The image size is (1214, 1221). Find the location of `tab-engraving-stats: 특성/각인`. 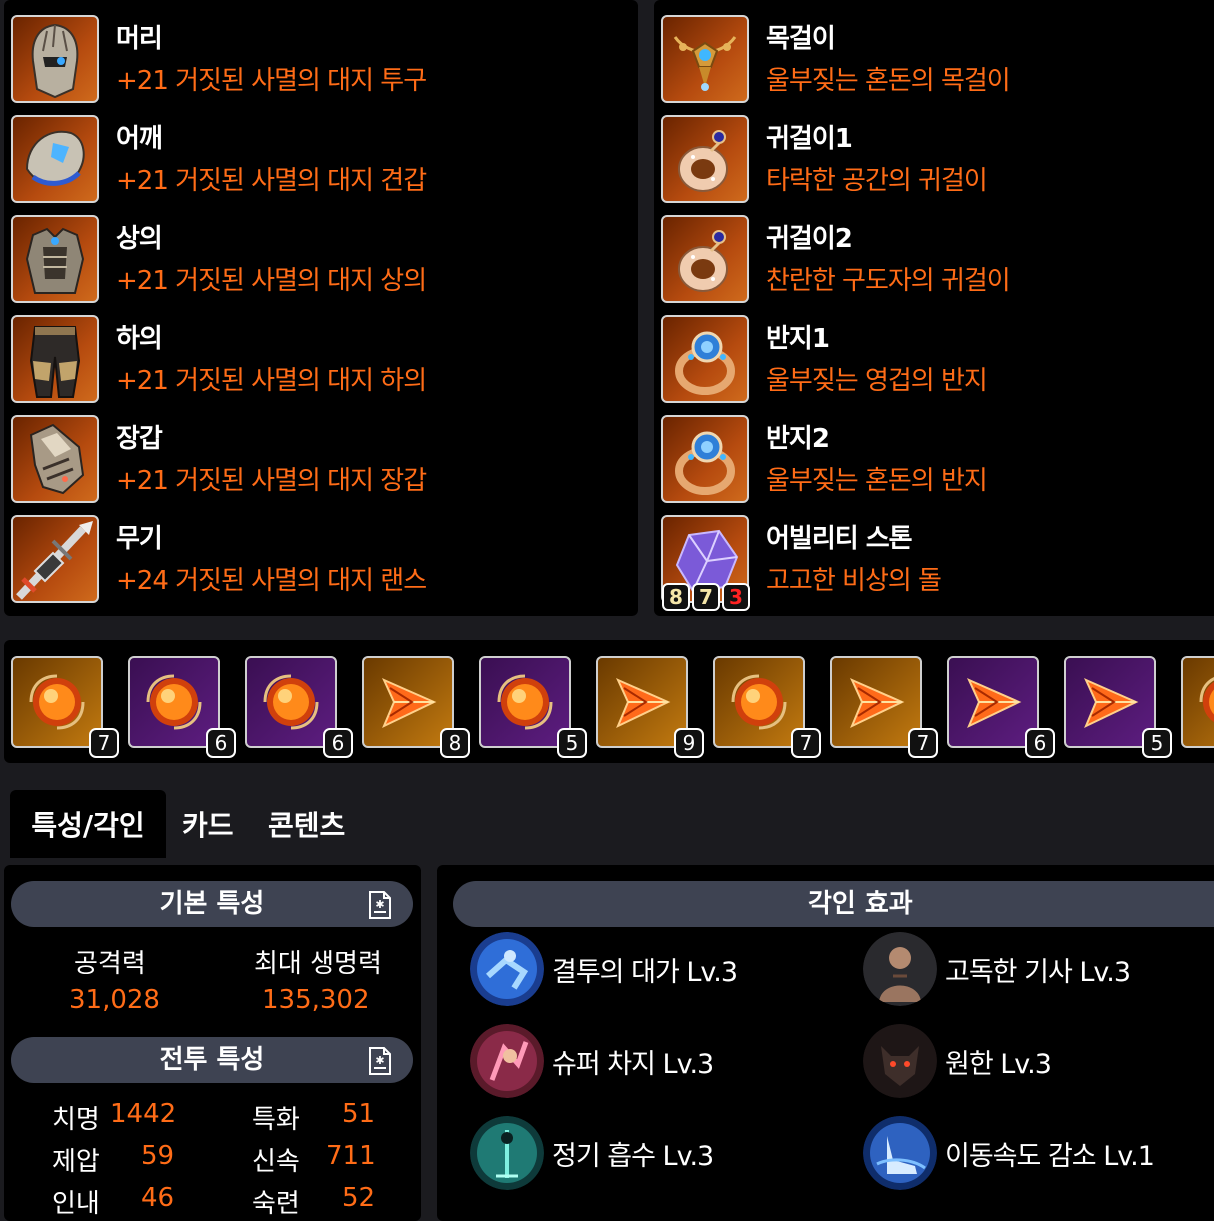

tab-engraving-stats: 특성/각인 is located at coordinates (88, 824).